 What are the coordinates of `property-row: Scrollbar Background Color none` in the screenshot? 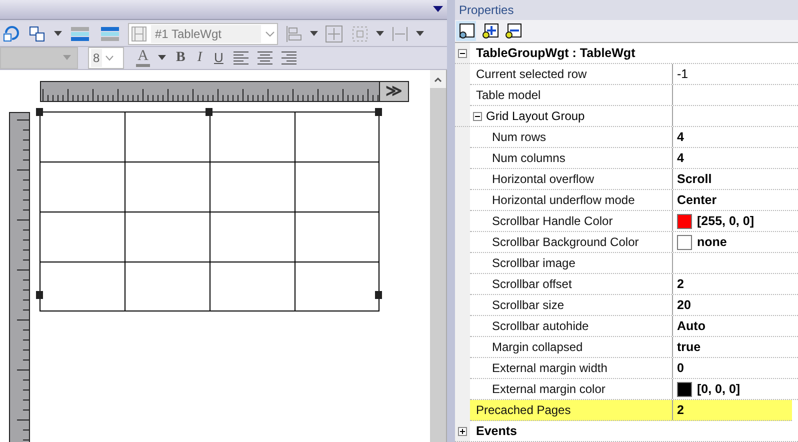 It's located at (634, 242).